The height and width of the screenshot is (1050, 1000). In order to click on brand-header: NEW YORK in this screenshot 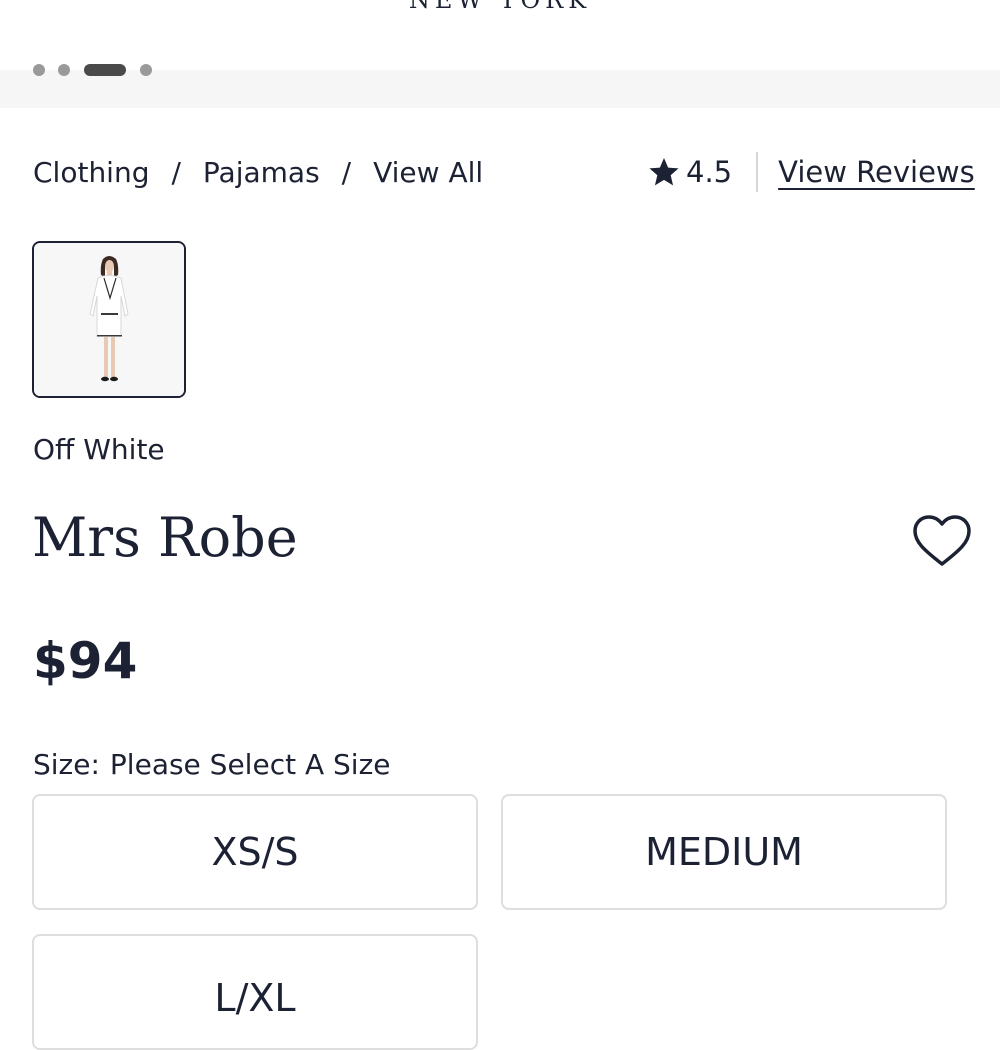, I will do `click(500, 35)`.